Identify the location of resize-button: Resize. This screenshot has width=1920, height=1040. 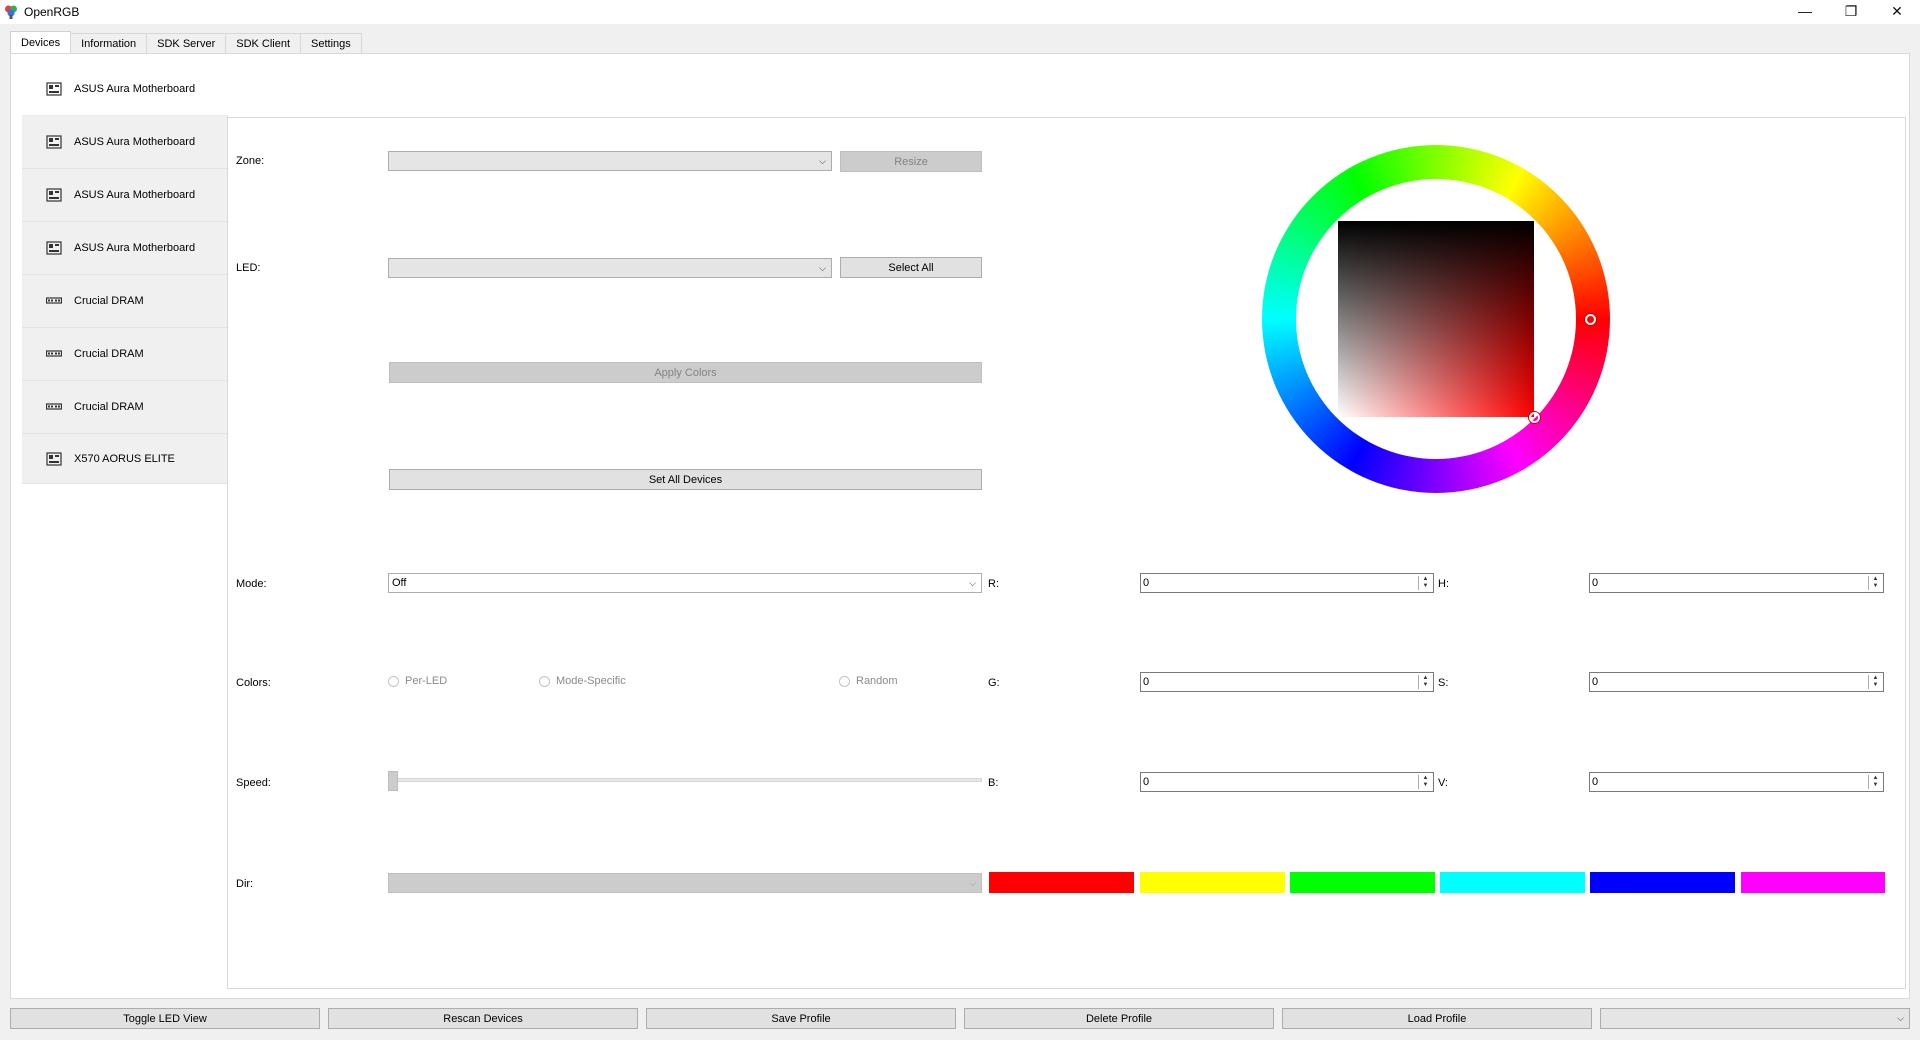
(911, 161).